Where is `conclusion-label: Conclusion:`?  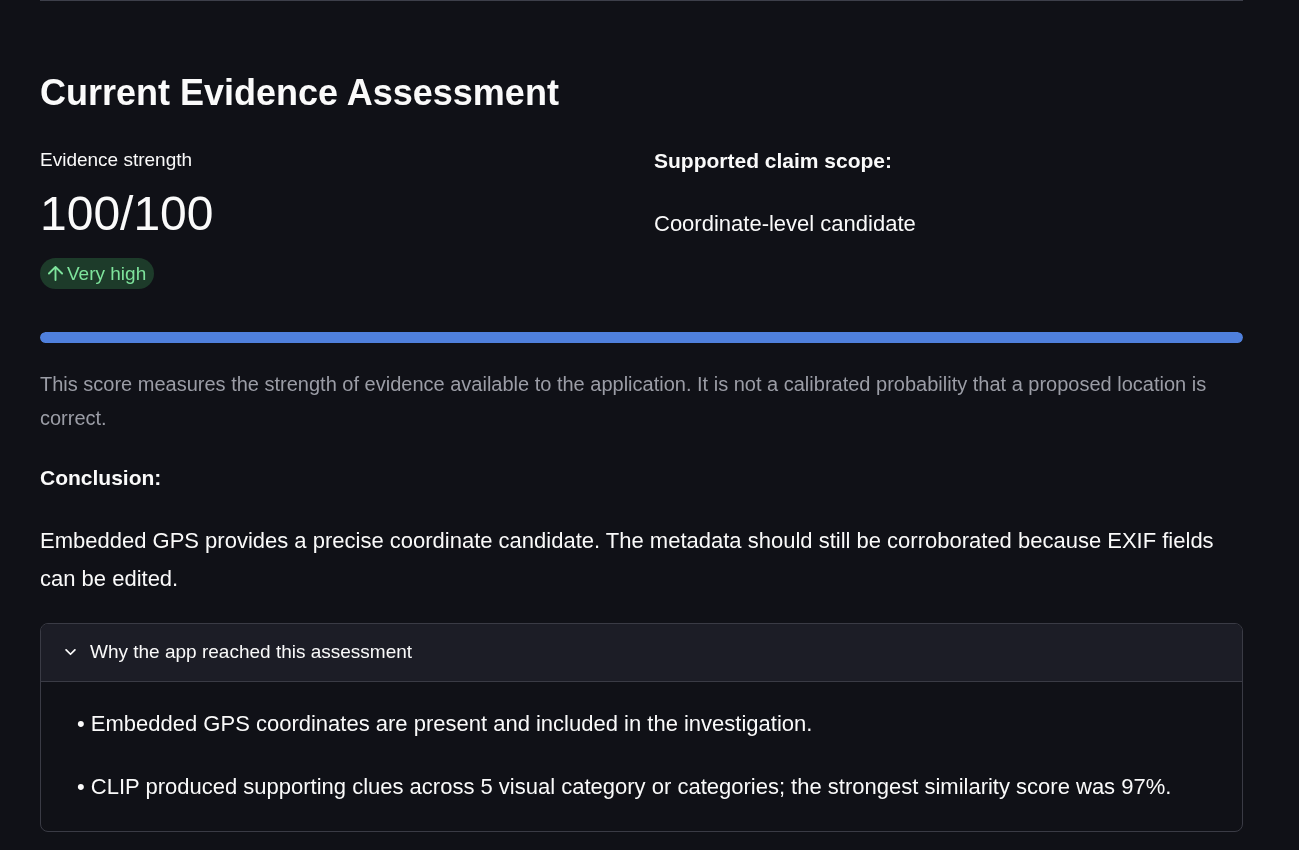
conclusion-label: Conclusion: is located at coordinates (101, 478).